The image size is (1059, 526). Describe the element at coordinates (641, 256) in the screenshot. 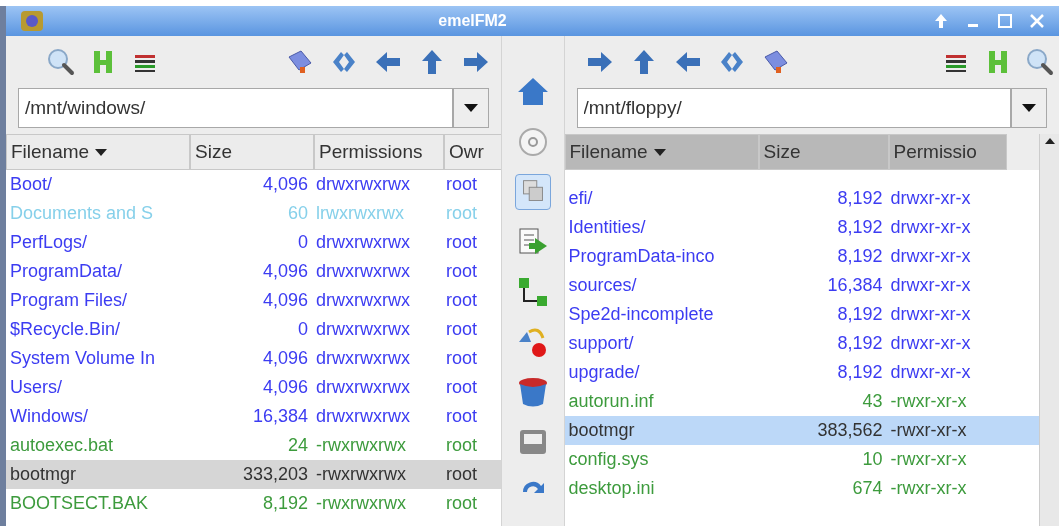

I see `file-name: ProgramData-inco` at that location.